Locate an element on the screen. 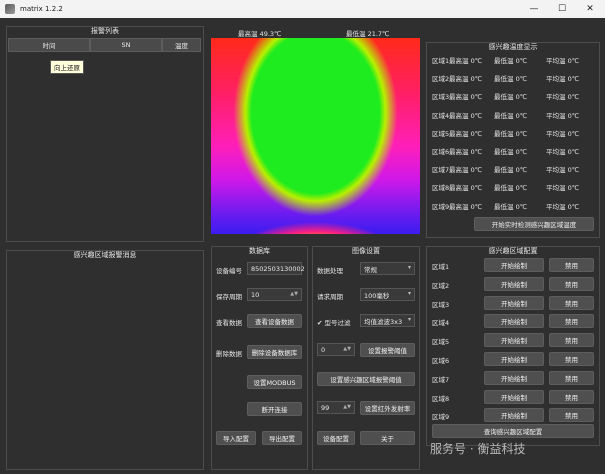  delete-device-db-button: 删除设备数据库 is located at coordinates (274, 352).